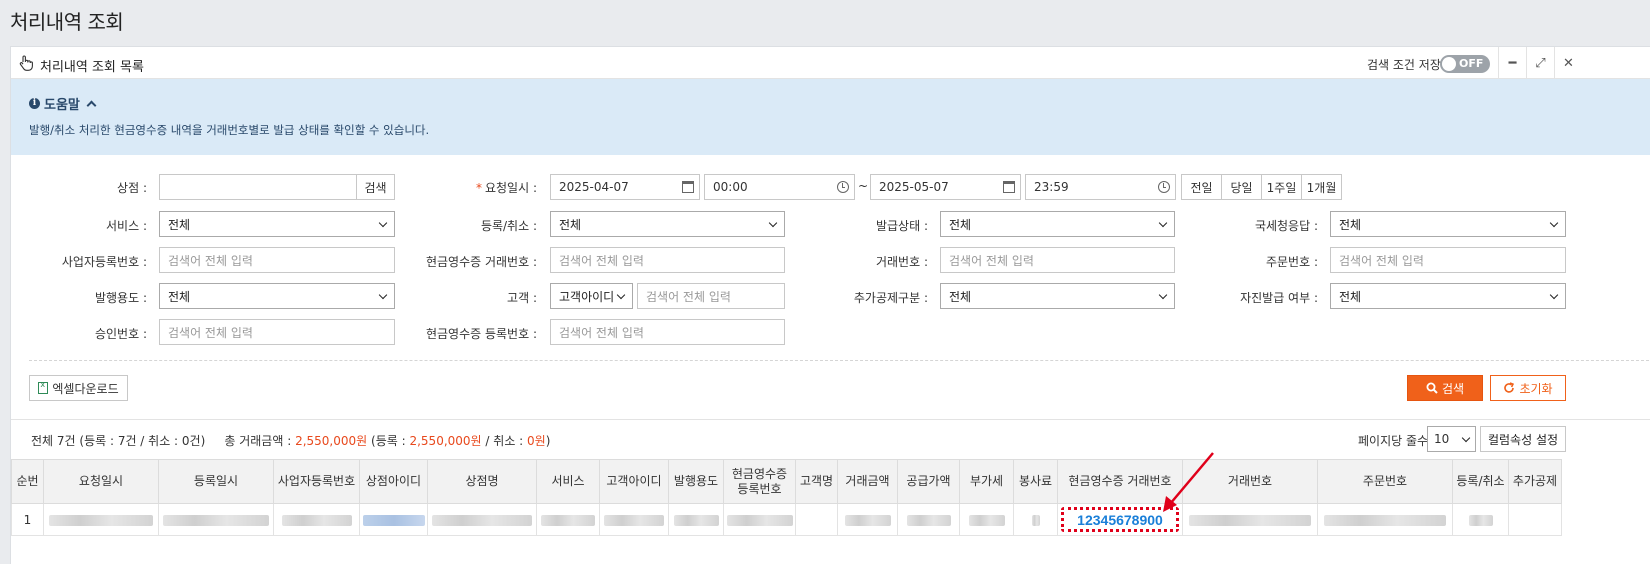 This screenshot has width=1650, height=564. I want to click on tx-no-input: 검색어 전체 입력, so click(1057, 260).